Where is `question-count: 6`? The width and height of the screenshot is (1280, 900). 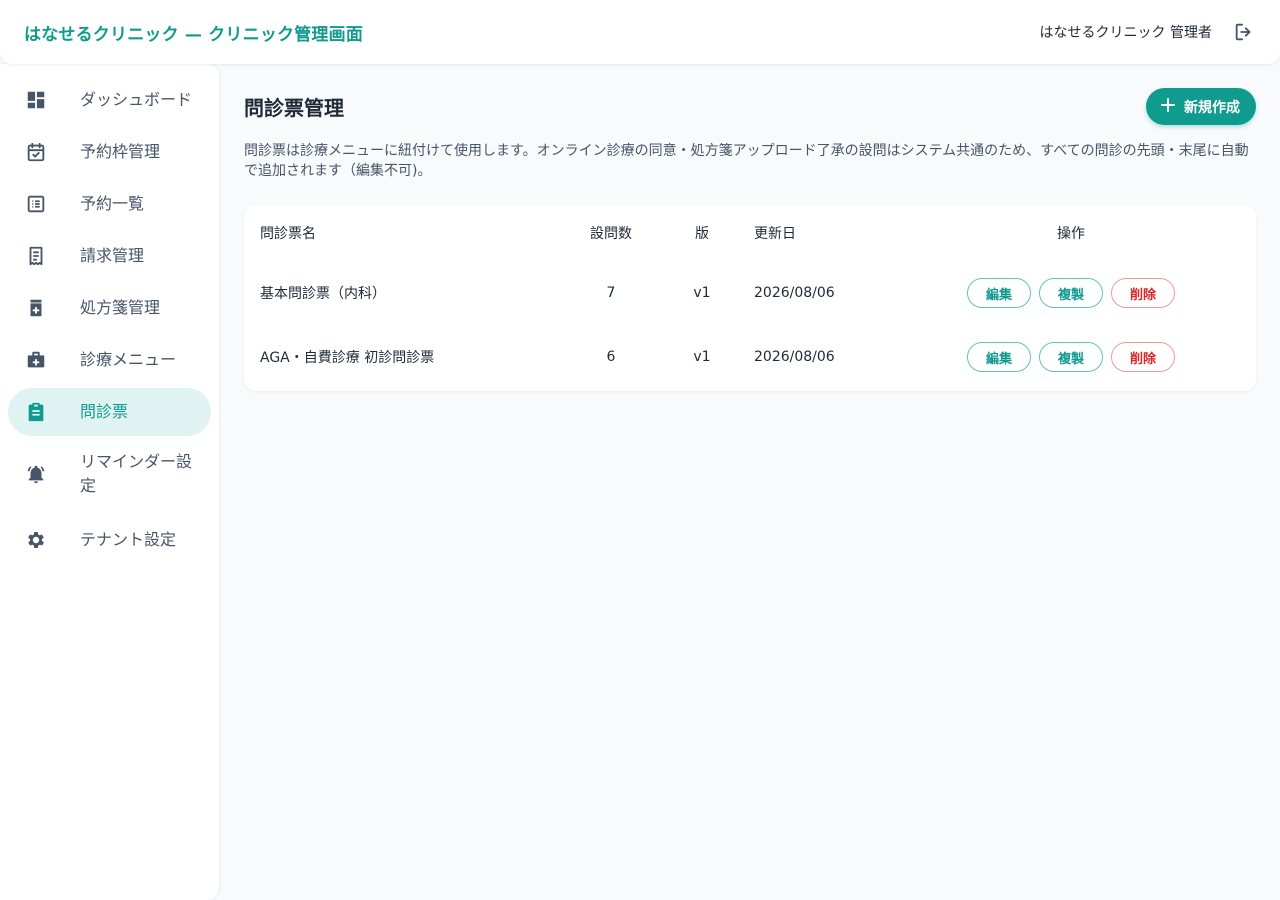
question-count: 6 is located at coordinates (611, 357).